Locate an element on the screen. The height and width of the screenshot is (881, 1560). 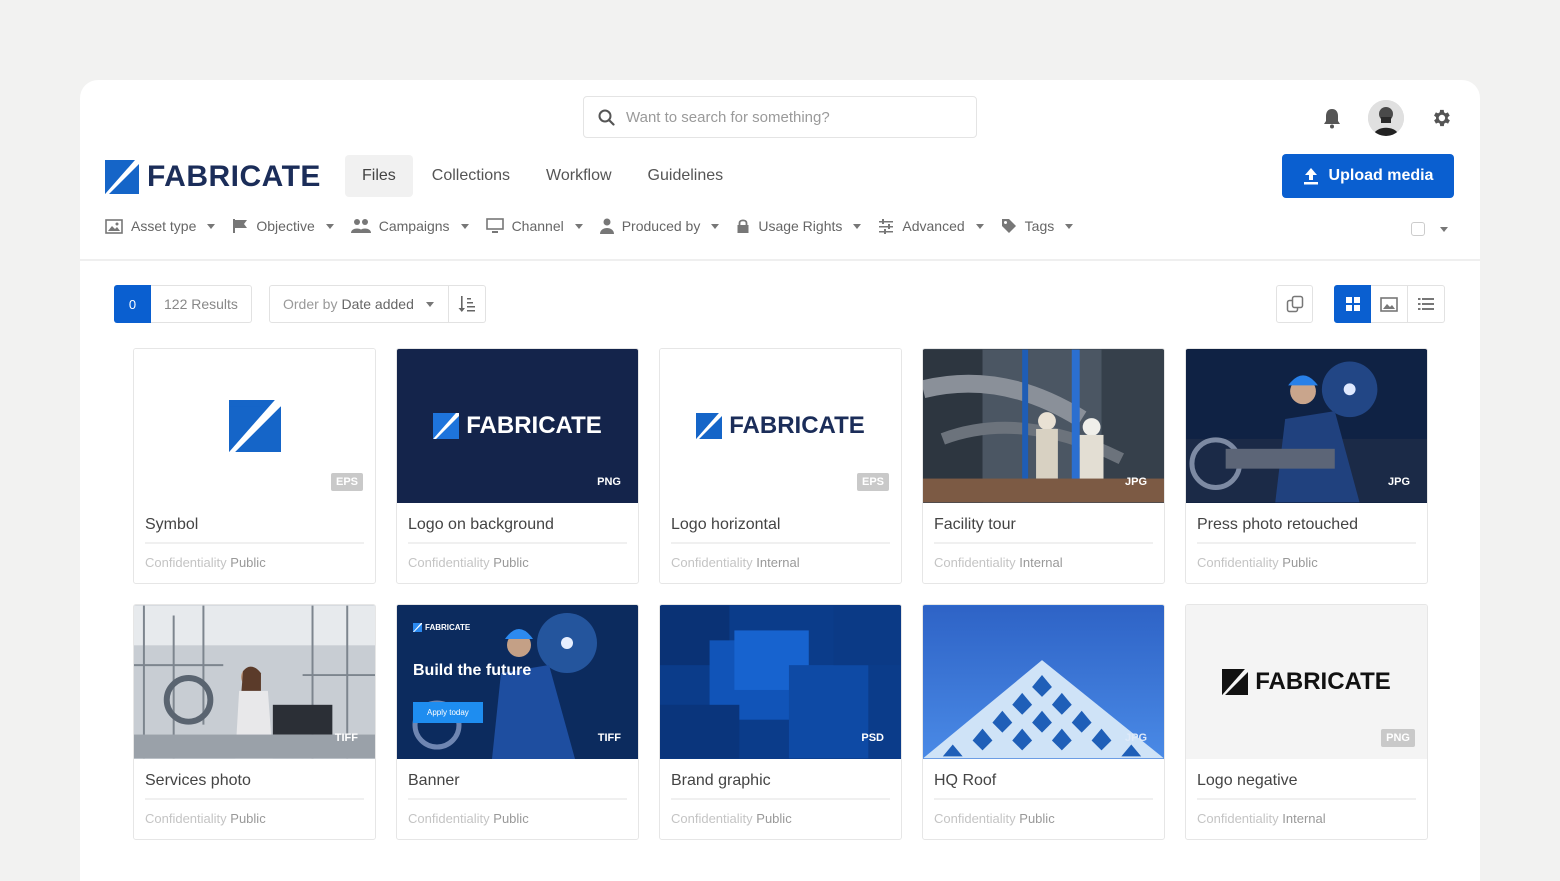
search-input is located at coordinates (786, 117).